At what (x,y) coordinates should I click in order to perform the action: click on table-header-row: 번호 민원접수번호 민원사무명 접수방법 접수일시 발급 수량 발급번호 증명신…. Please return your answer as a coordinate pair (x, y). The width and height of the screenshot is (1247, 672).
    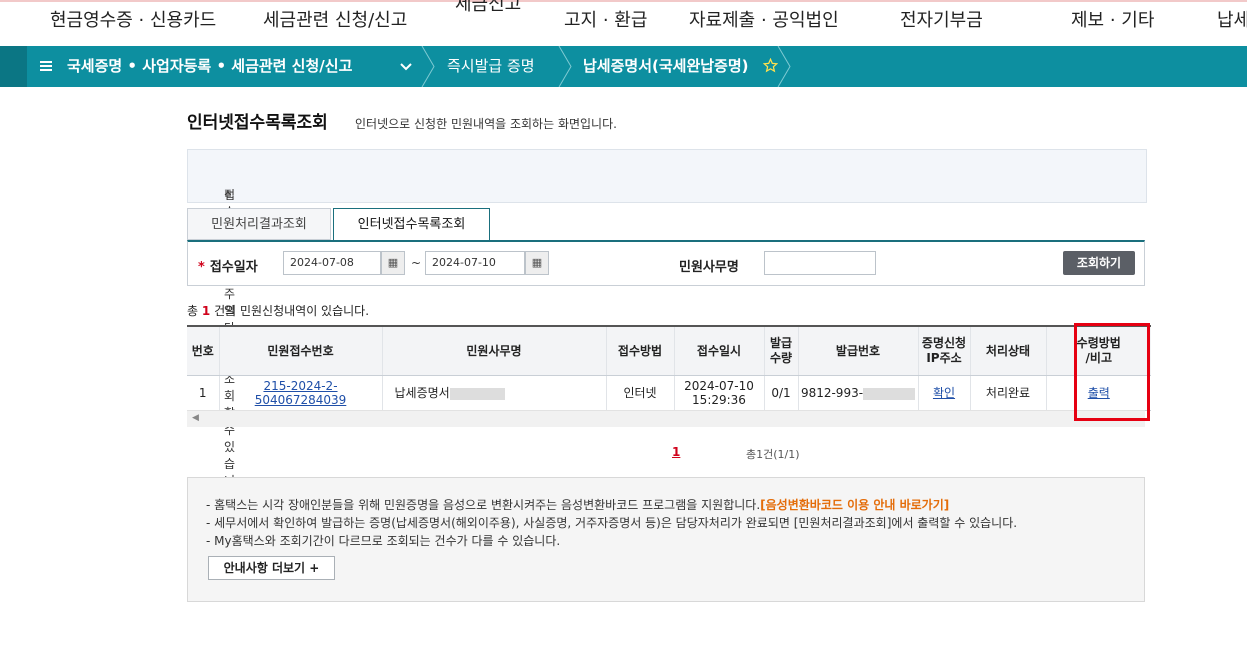
    Looking at the image, I should click on (669, 350).